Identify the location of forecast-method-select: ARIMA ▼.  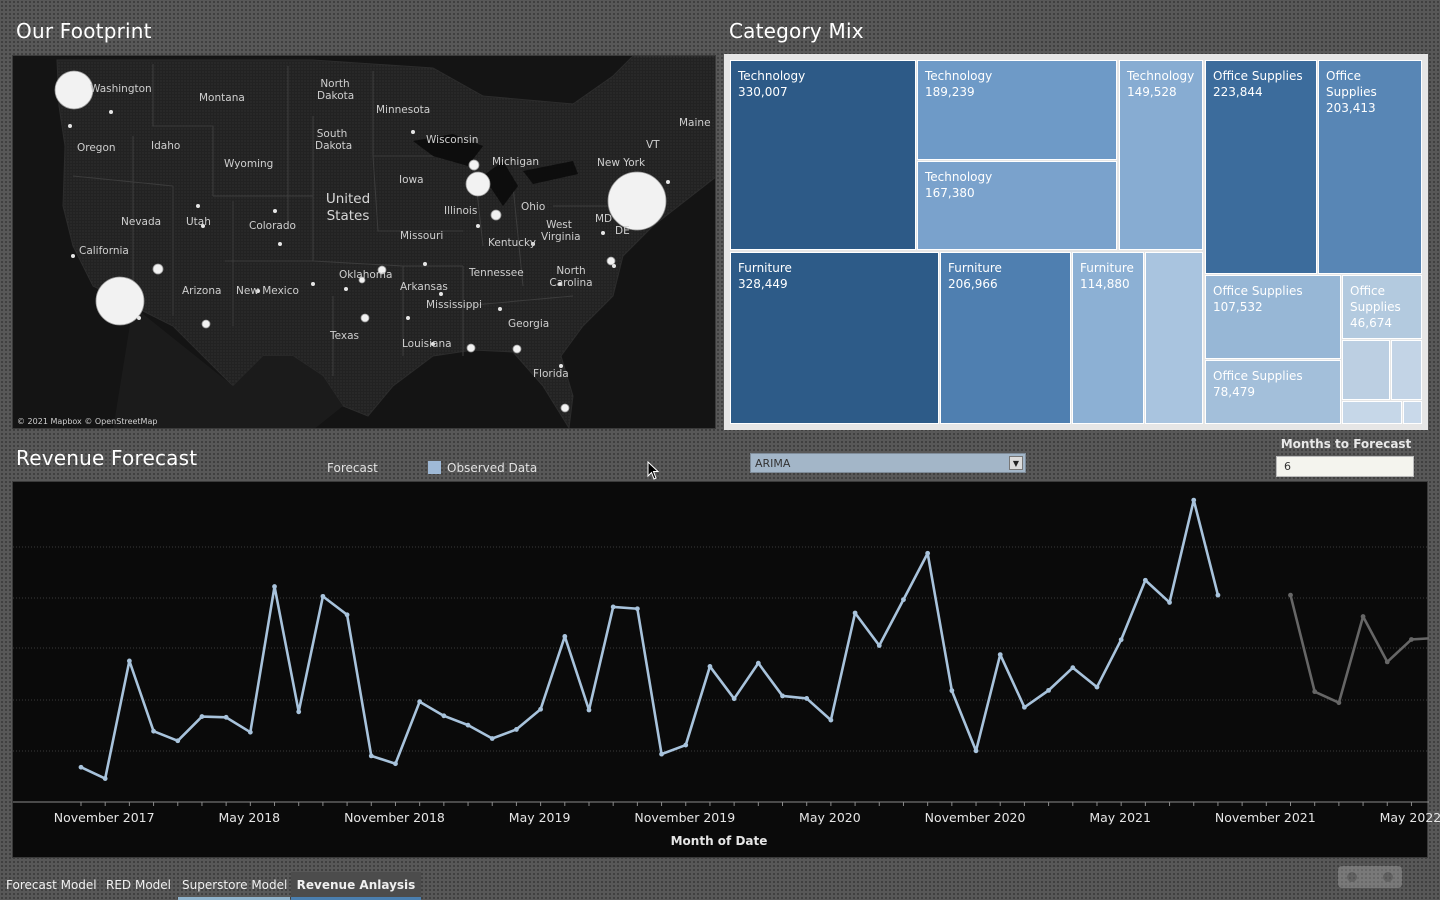
(888, 463).